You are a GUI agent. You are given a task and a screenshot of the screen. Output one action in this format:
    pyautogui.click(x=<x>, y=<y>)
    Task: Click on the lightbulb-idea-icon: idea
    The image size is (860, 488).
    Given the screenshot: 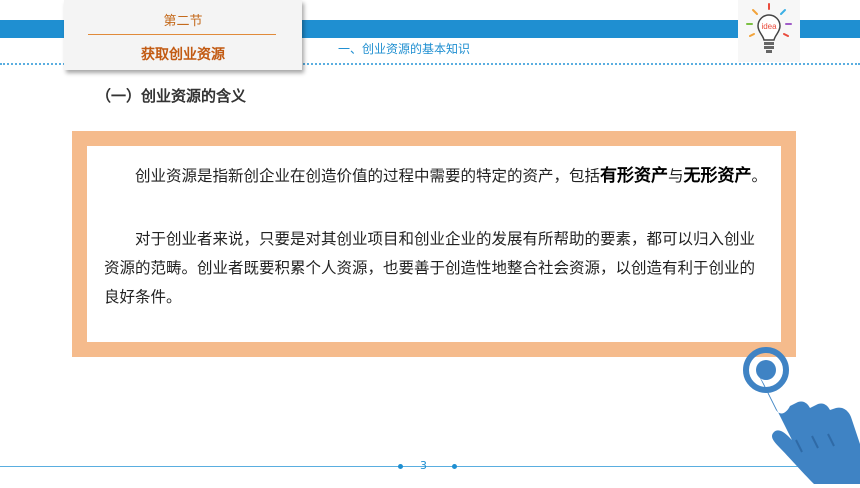 What is the action you would take?
    pyautogui.click(x=769, y=31)
    